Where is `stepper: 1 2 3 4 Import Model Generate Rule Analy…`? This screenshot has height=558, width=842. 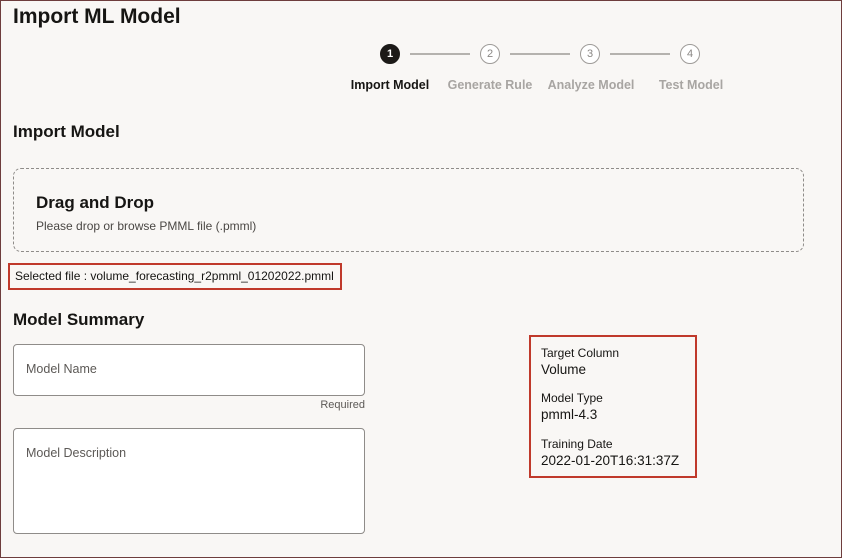
stepper: 1 2 3 4 Import Model Generate Rule Analy… is located at coordinates (421, 71).